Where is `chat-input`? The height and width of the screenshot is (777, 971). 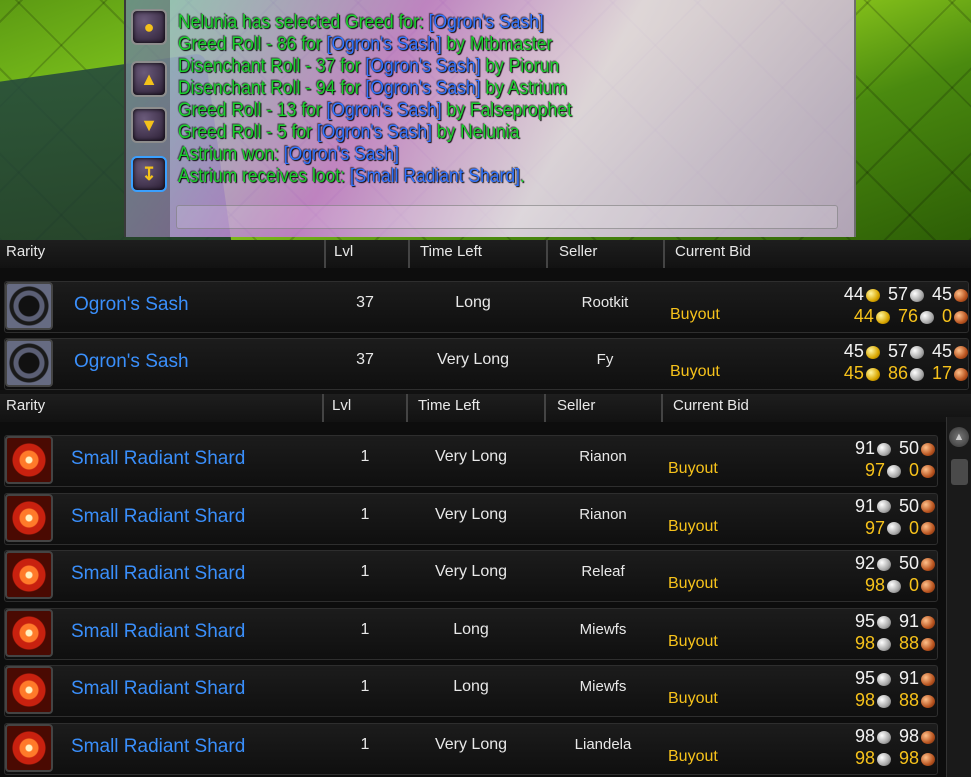 chat-input is located at coordinates (507, 217).